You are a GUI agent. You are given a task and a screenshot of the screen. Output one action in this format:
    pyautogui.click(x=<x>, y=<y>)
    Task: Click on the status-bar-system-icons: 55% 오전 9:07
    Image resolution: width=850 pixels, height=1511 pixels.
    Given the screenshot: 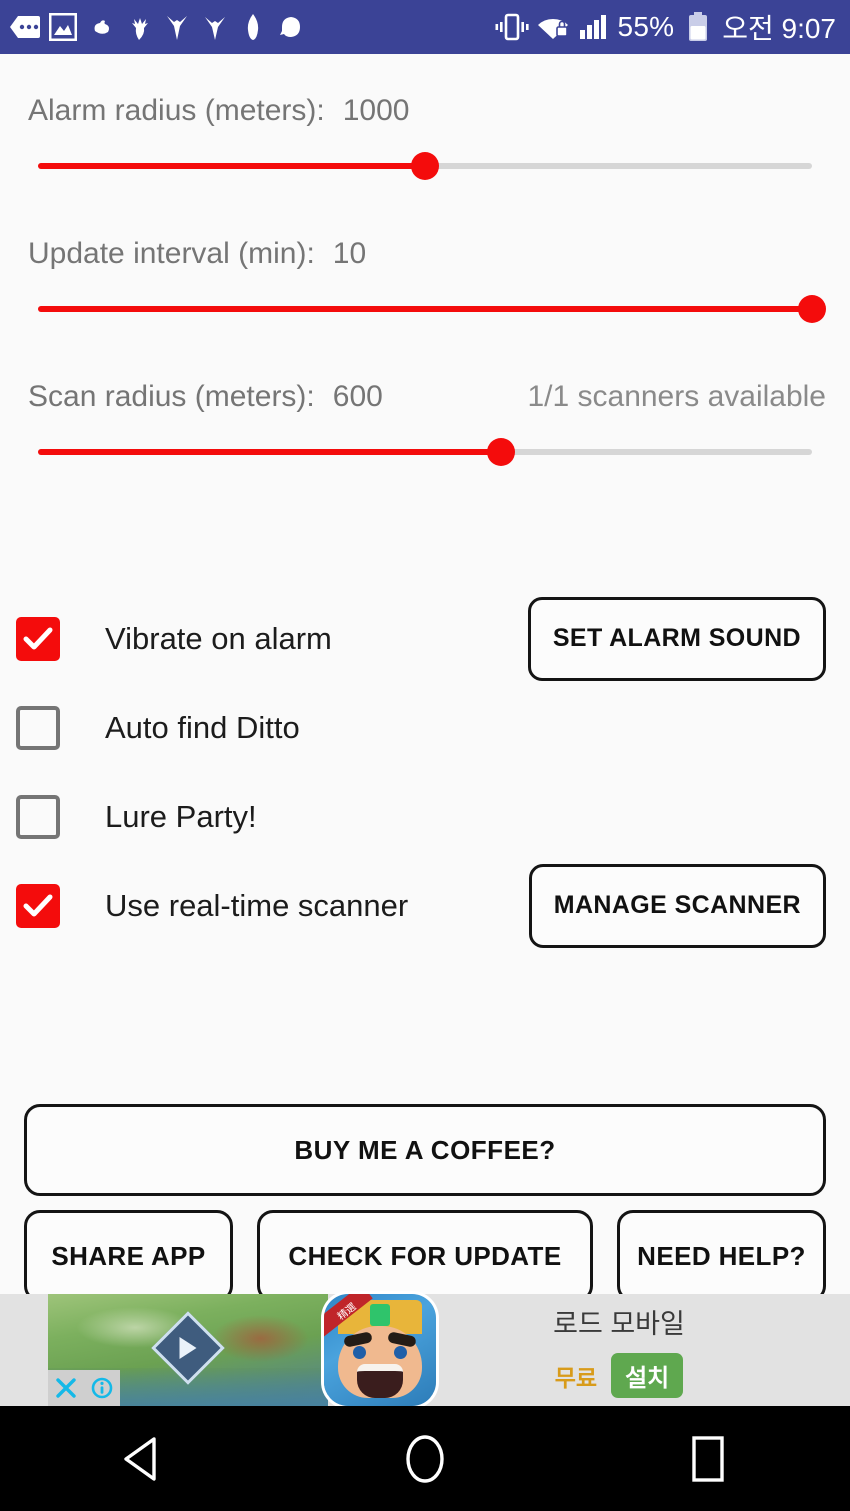 What is the action you would take?
    pyautogui.click(x=665, y=27)
    